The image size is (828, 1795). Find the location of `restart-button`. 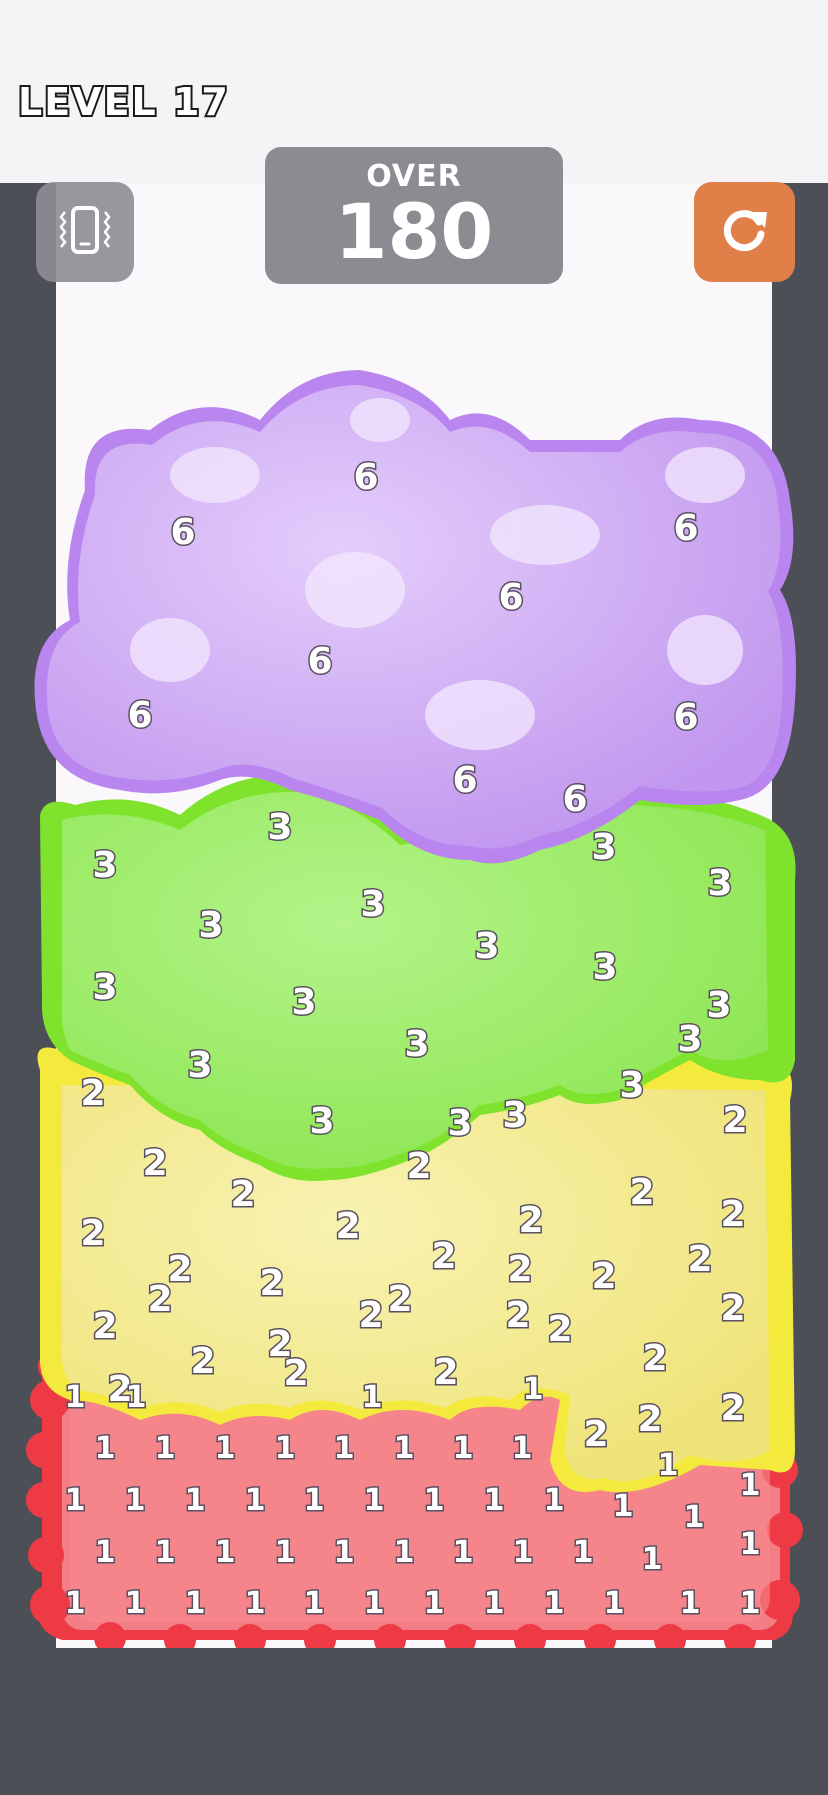

restart-button is located at coordinates (744, 232).